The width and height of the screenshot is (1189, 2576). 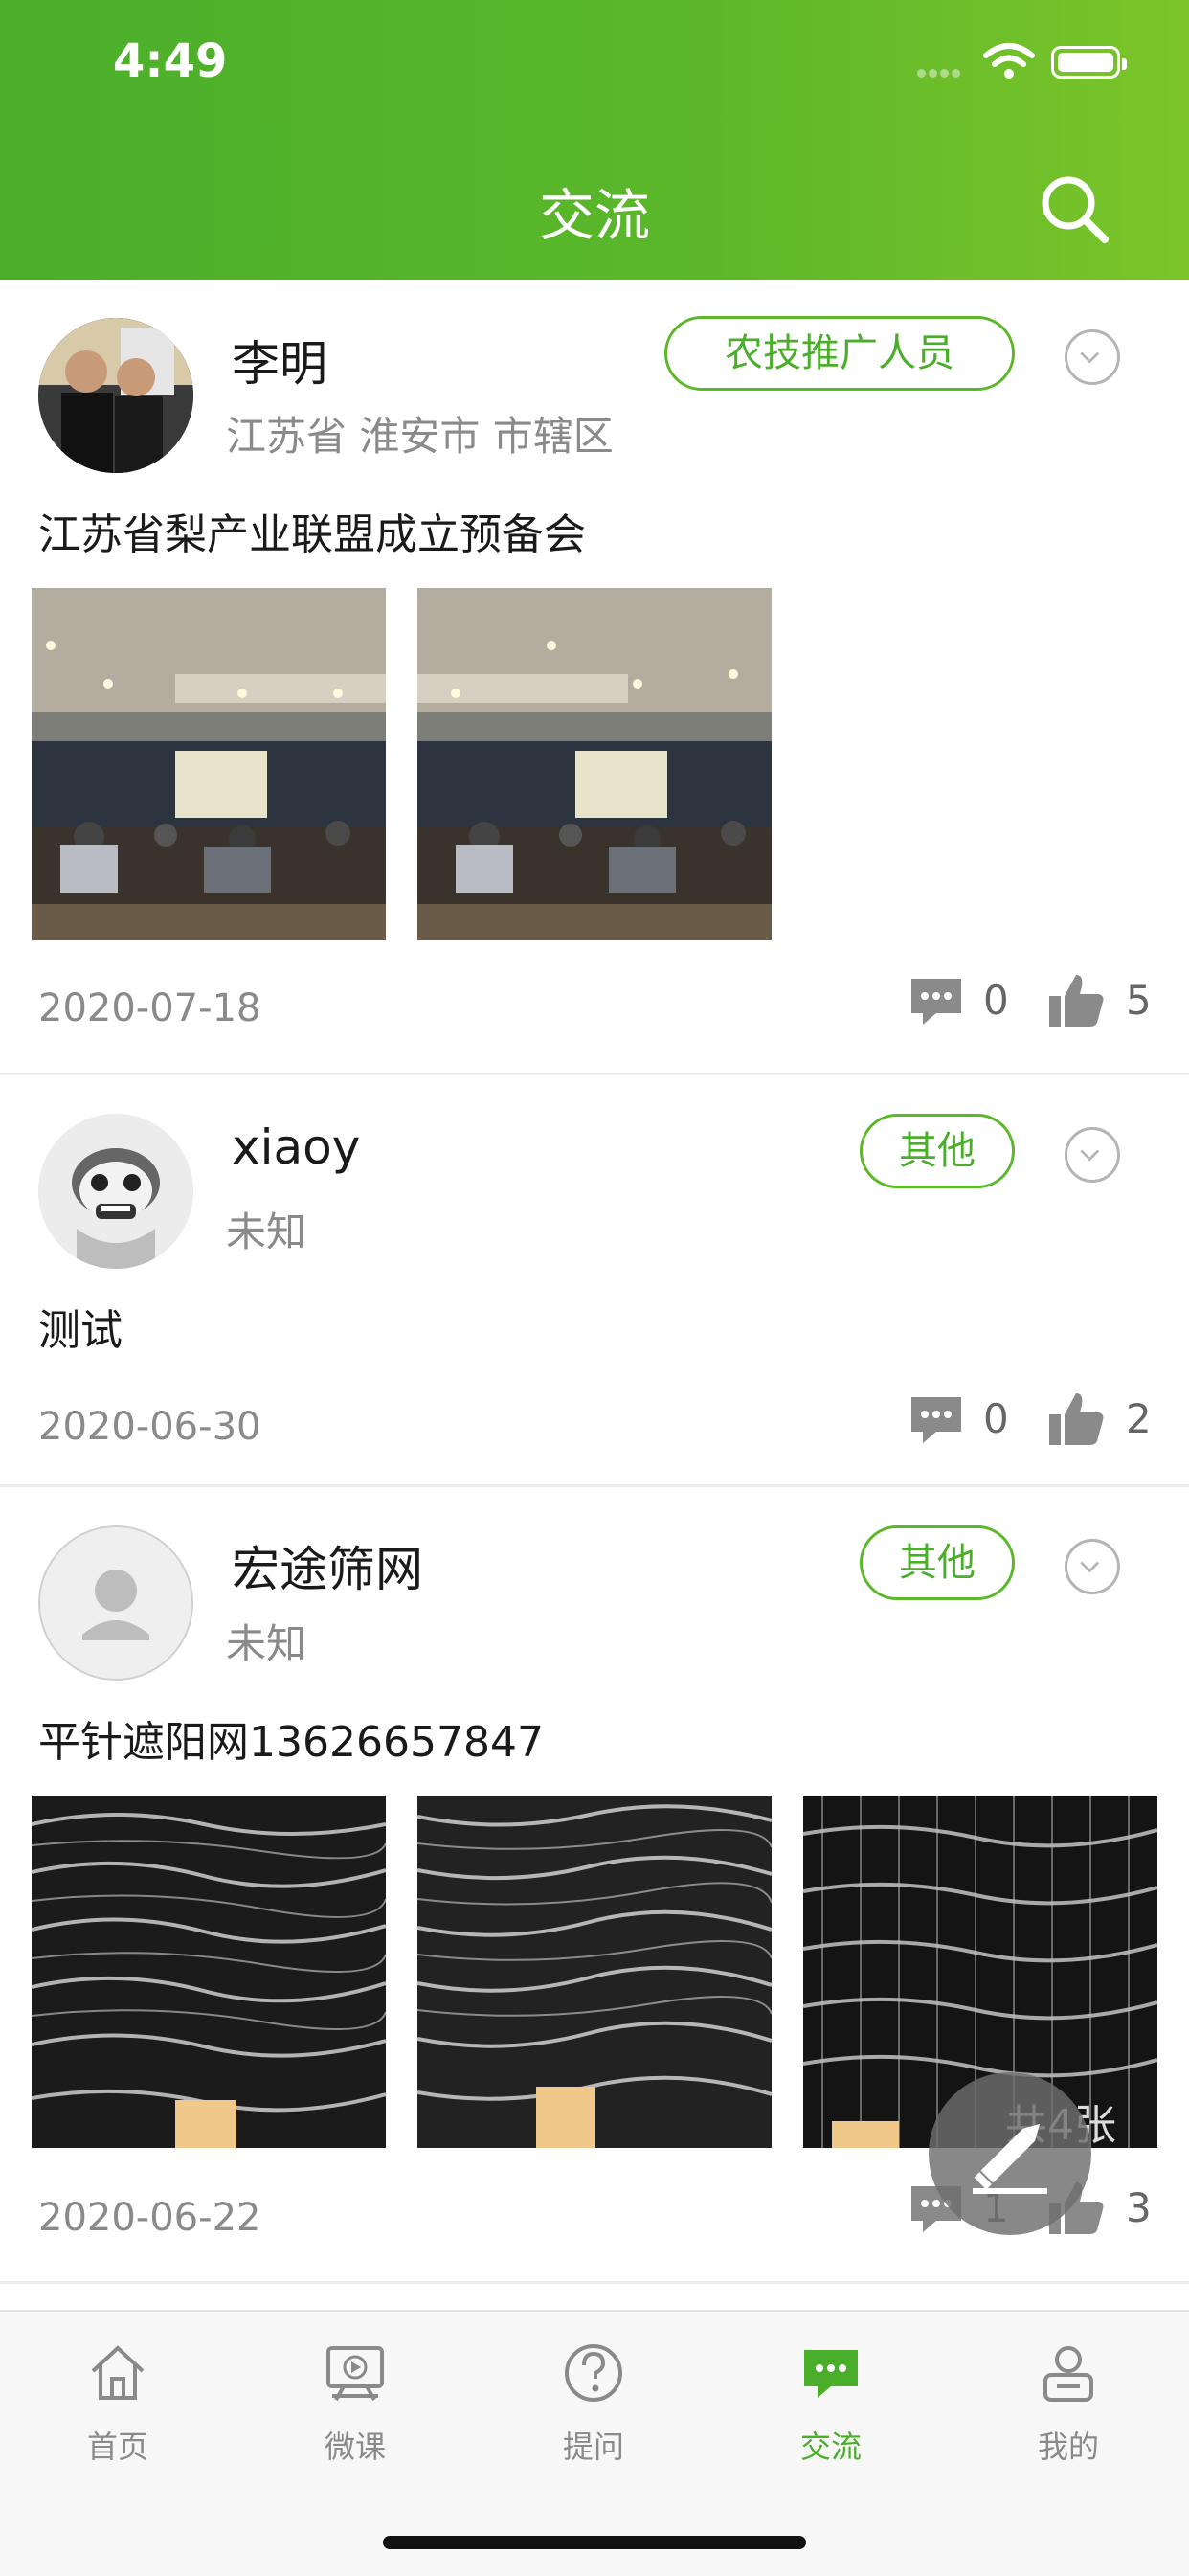 What do you see at coordinates (594, 2282) in the screenshot?
I see `divider` at bounding box center [594, 2282].